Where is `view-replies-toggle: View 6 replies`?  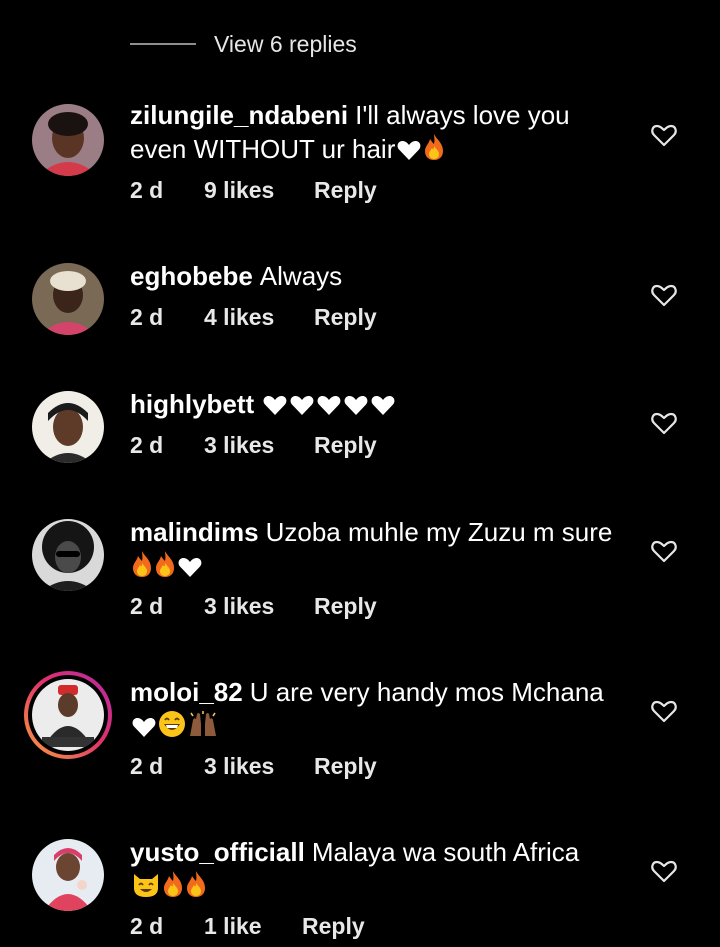 view-replies-toggle: View 6 replies is located at coordinates (243, 44).